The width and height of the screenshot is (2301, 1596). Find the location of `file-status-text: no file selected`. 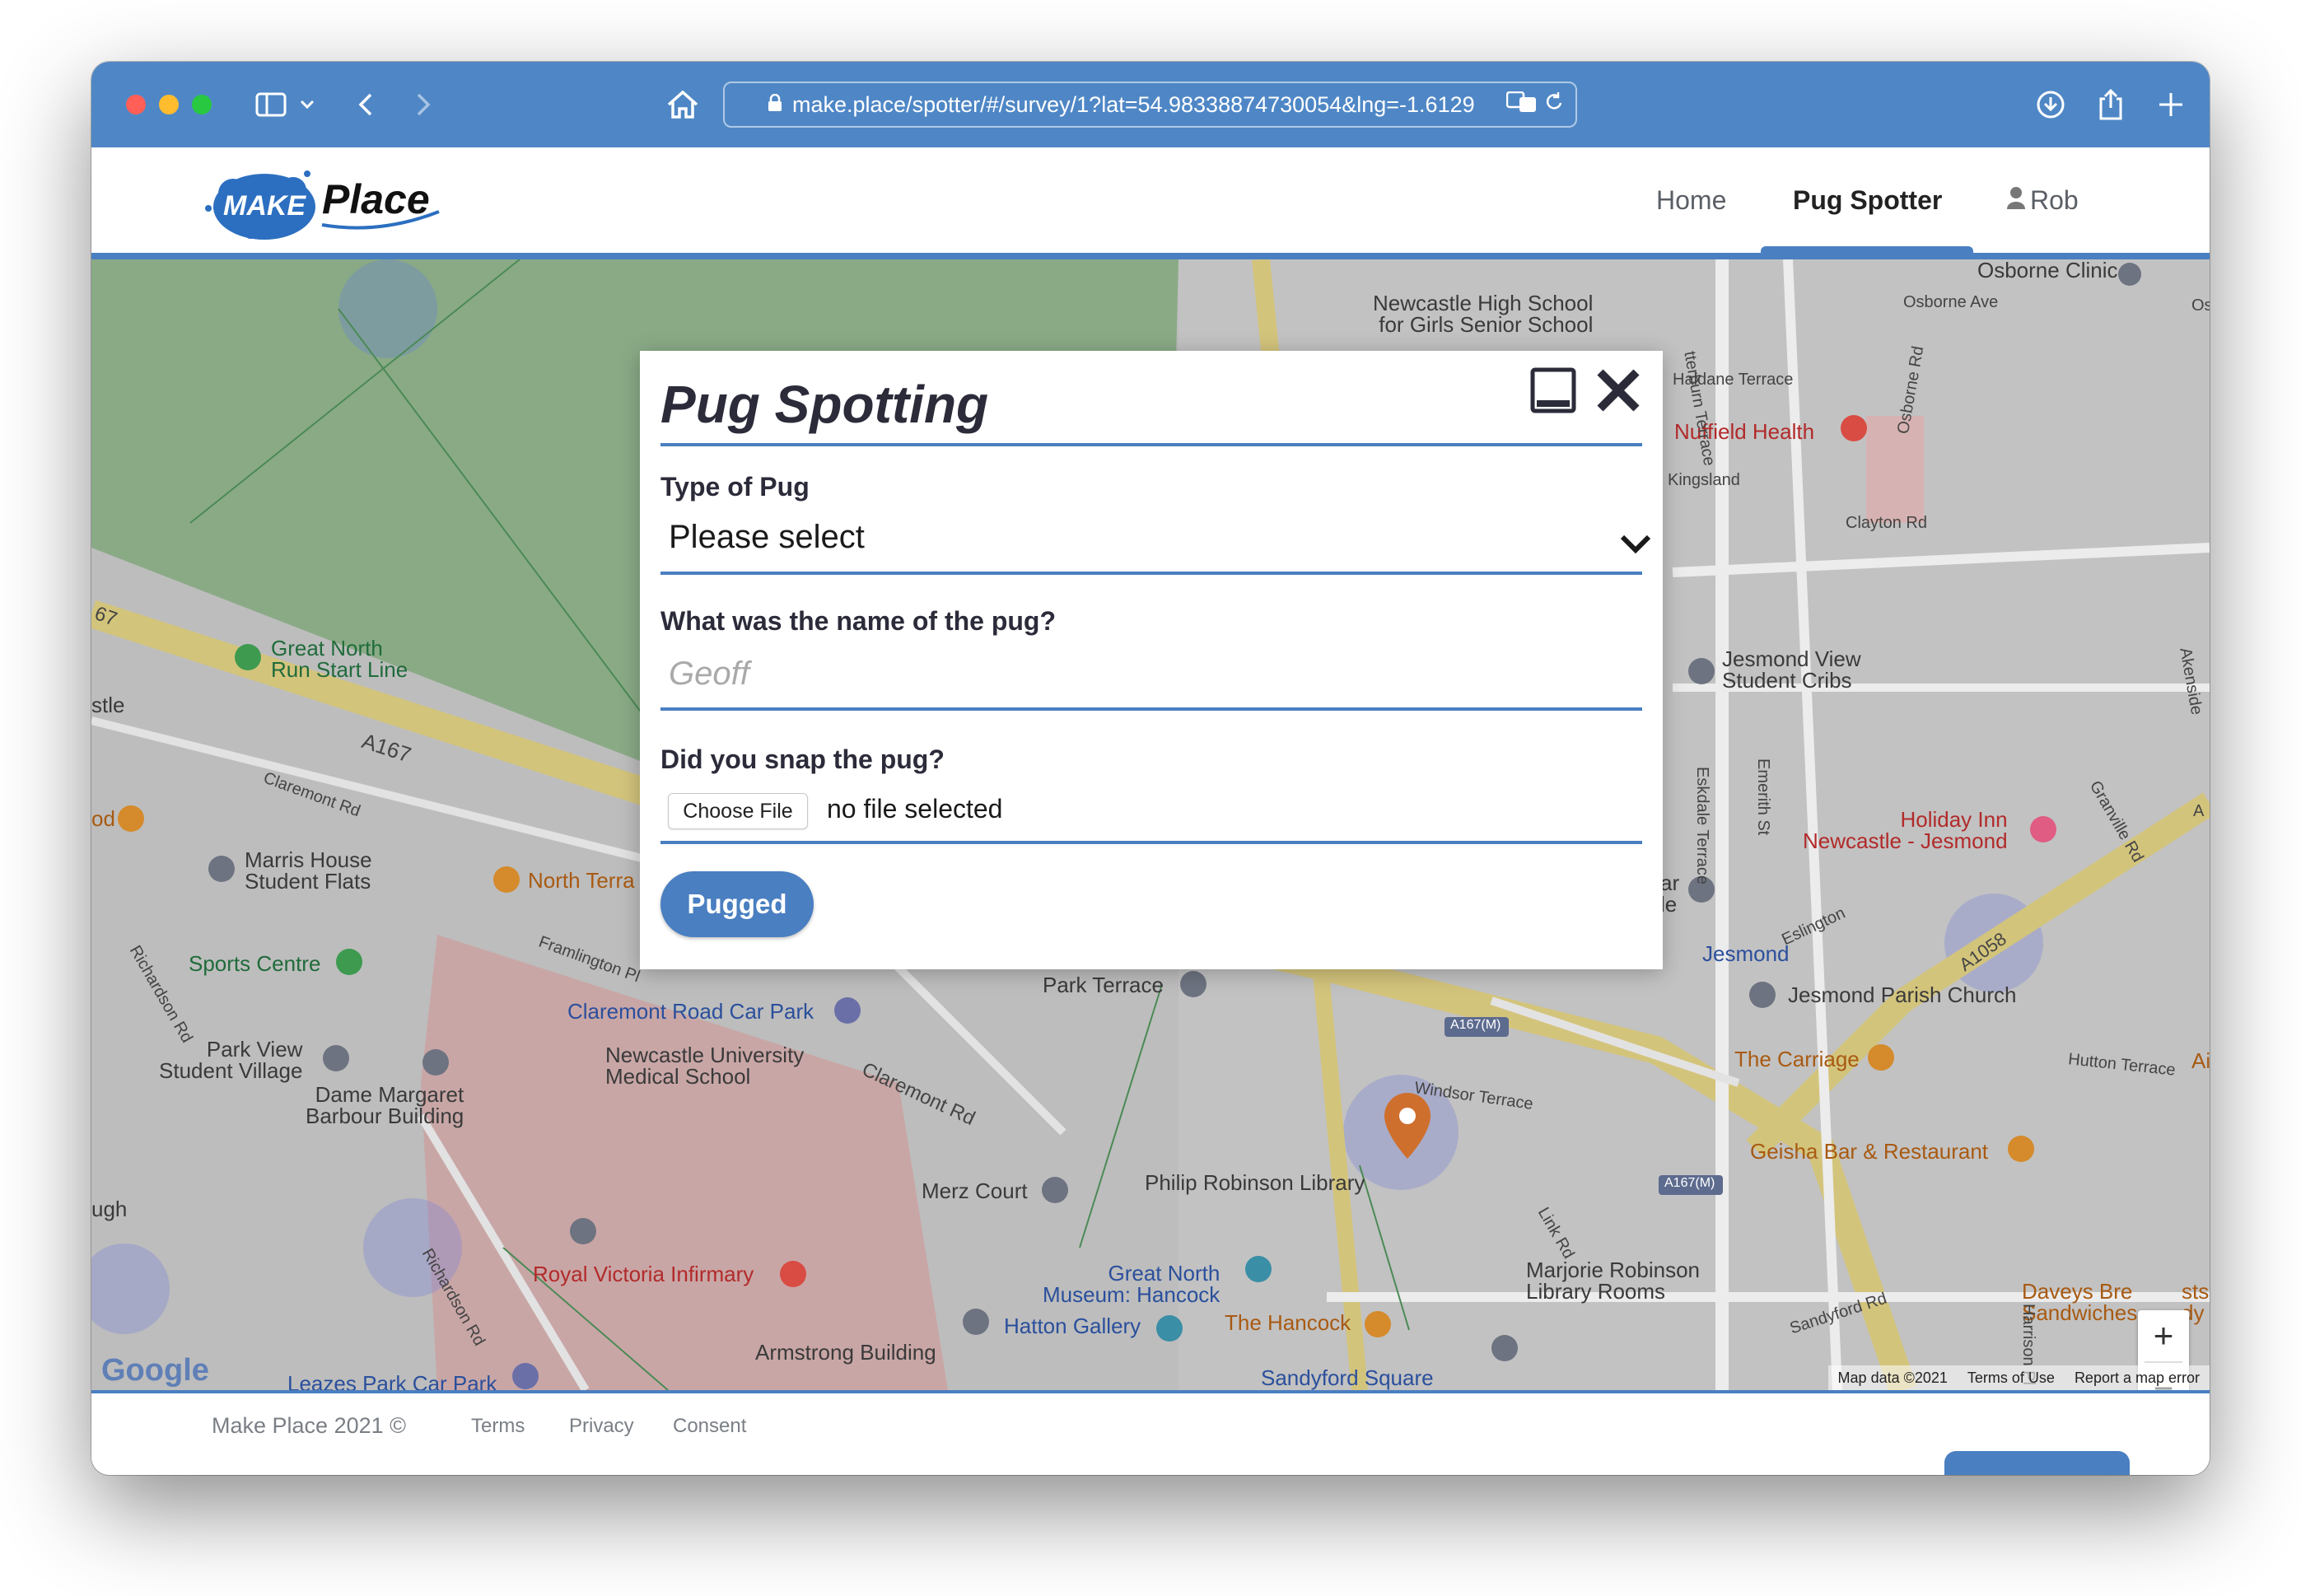

file-status-text: no file selected is located at coordinates (915, 809).